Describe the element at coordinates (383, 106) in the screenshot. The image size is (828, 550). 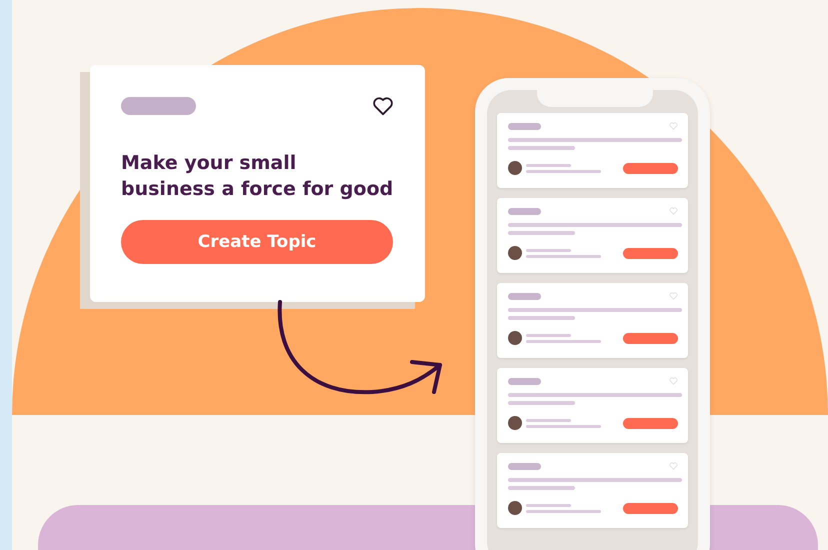
I see `heart-icon` at that location.